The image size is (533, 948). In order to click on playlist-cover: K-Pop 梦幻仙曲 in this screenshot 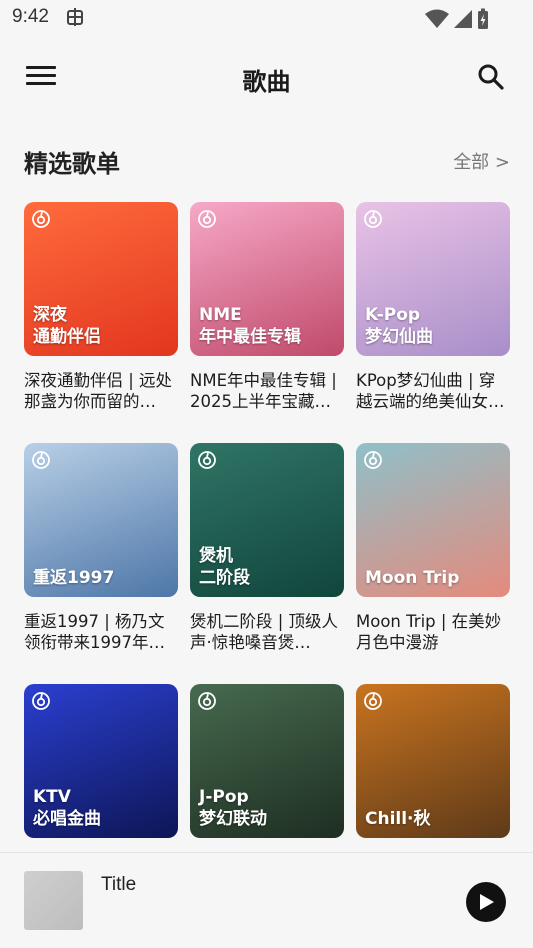, I will do `click(433, 279)`.